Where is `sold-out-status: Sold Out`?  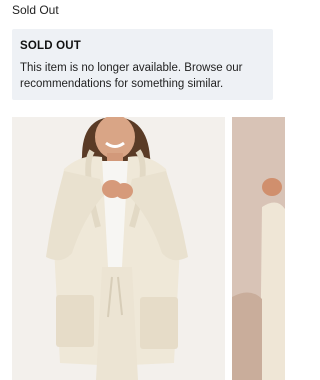
sold-out-status: Sold Out is located at coordinates (35, 10).